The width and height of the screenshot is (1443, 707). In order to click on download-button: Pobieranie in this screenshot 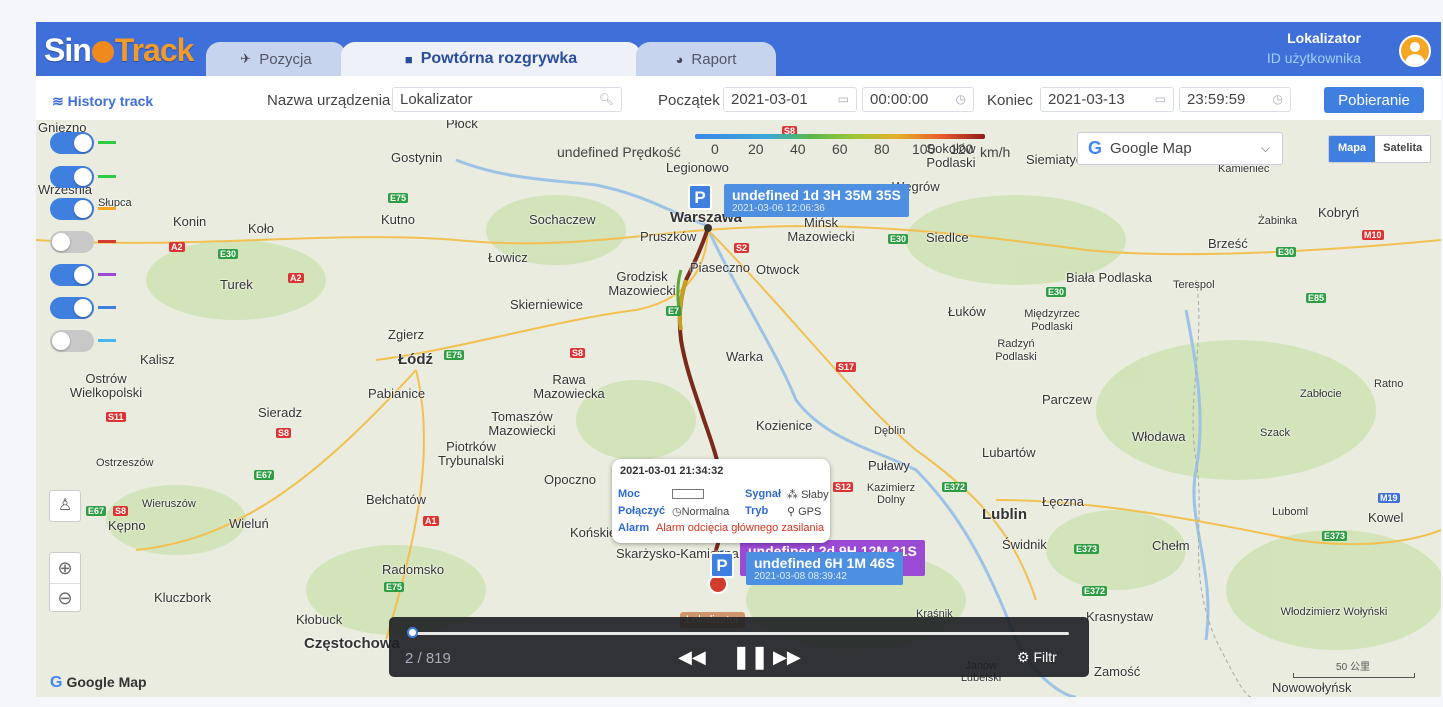, I will do `click(1374, 100)`.